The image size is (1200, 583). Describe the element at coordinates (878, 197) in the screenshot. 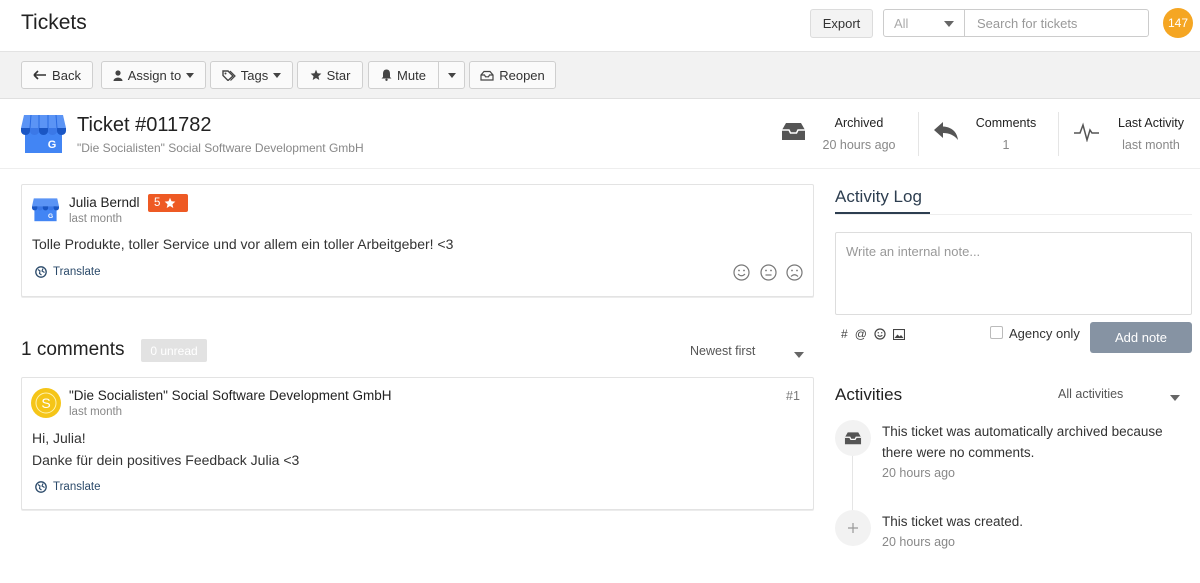

I see `tab-activity-log: Activity Log` at that location.